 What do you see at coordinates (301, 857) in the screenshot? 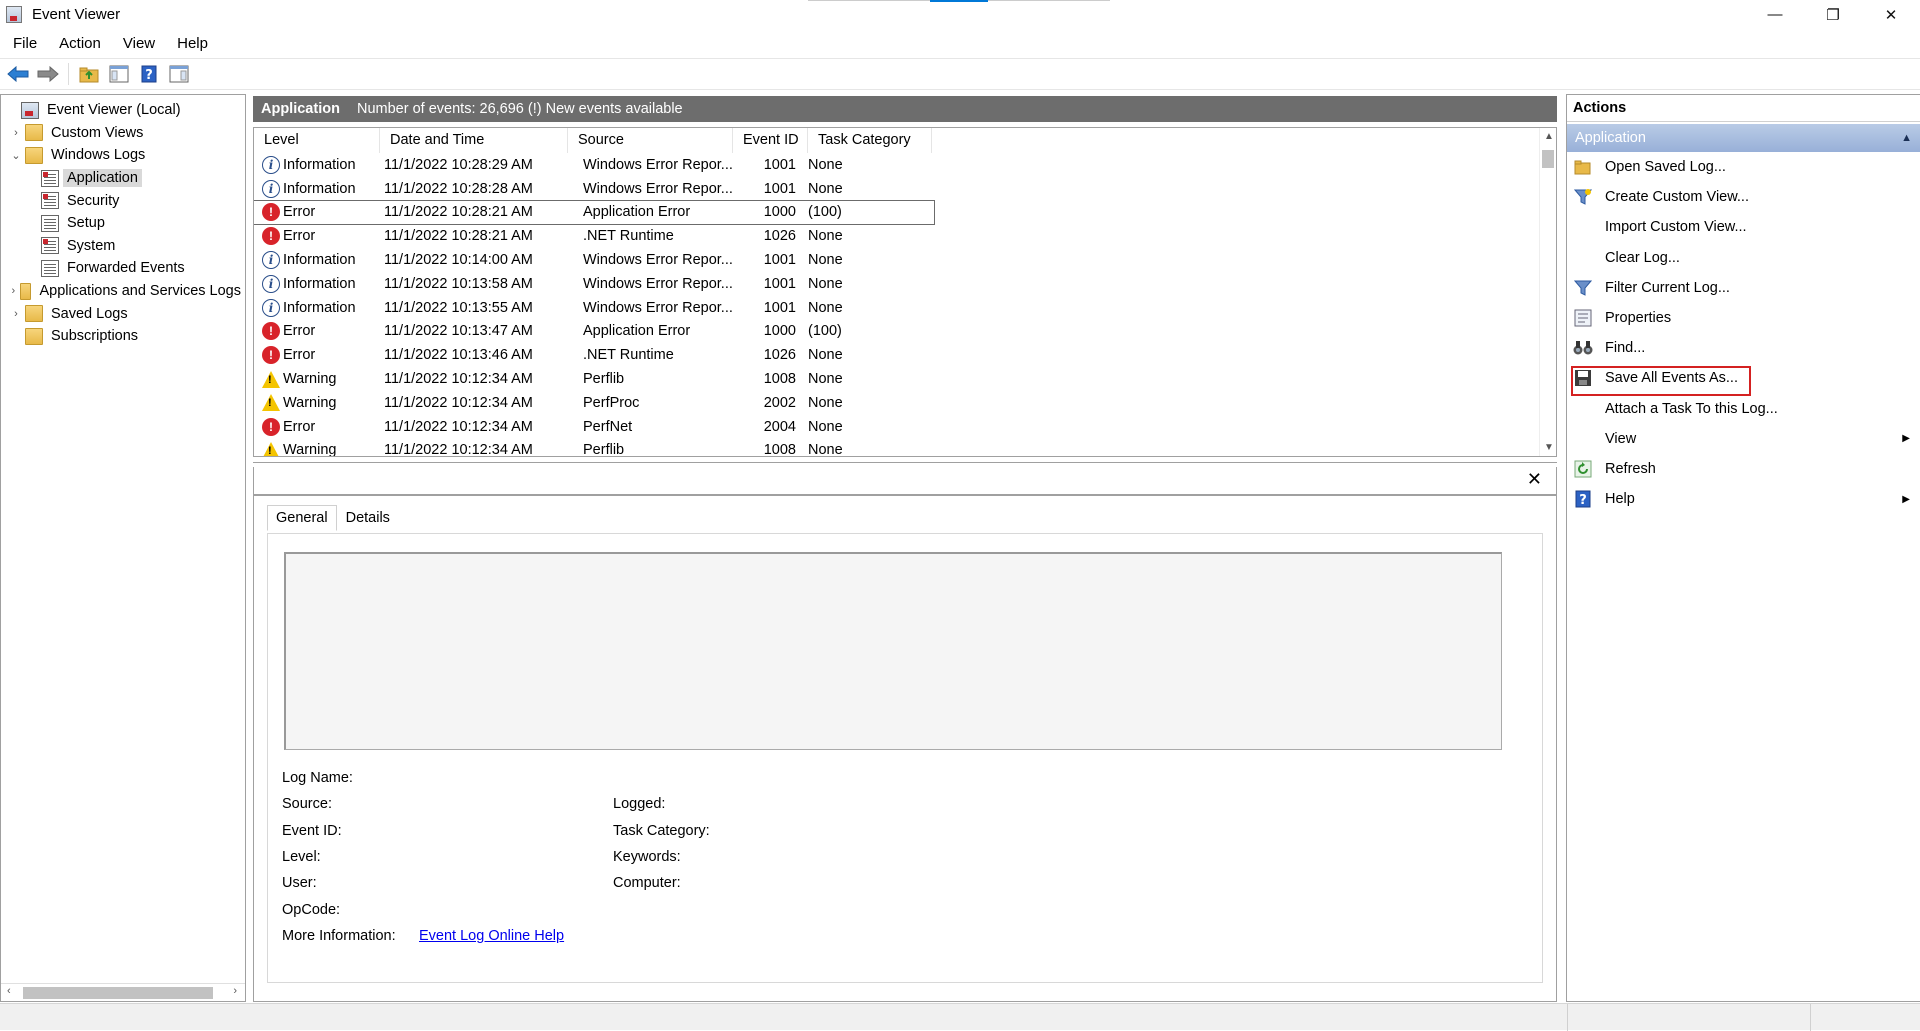
I see `label-level: Level:` at bounding box center [301, 857].